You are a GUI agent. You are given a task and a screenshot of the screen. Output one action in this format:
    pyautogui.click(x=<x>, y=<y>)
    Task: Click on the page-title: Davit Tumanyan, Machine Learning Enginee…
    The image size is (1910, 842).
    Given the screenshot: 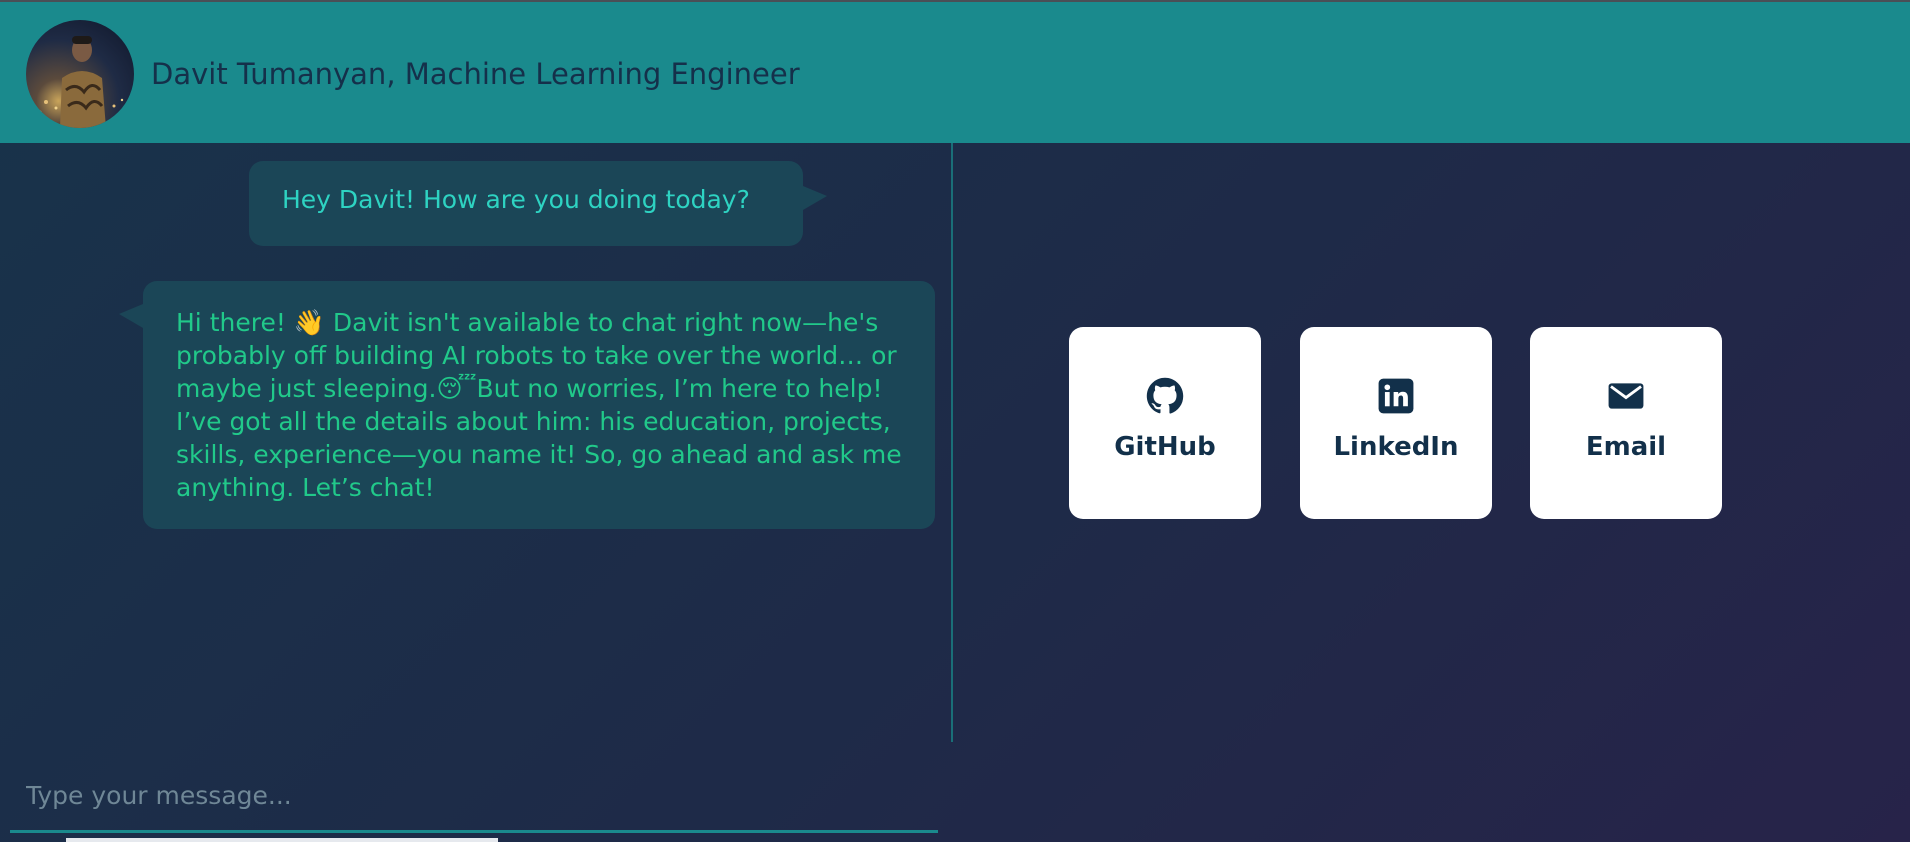 What is the action you would take?
    pyautogui.click(x=475, y=74)
    